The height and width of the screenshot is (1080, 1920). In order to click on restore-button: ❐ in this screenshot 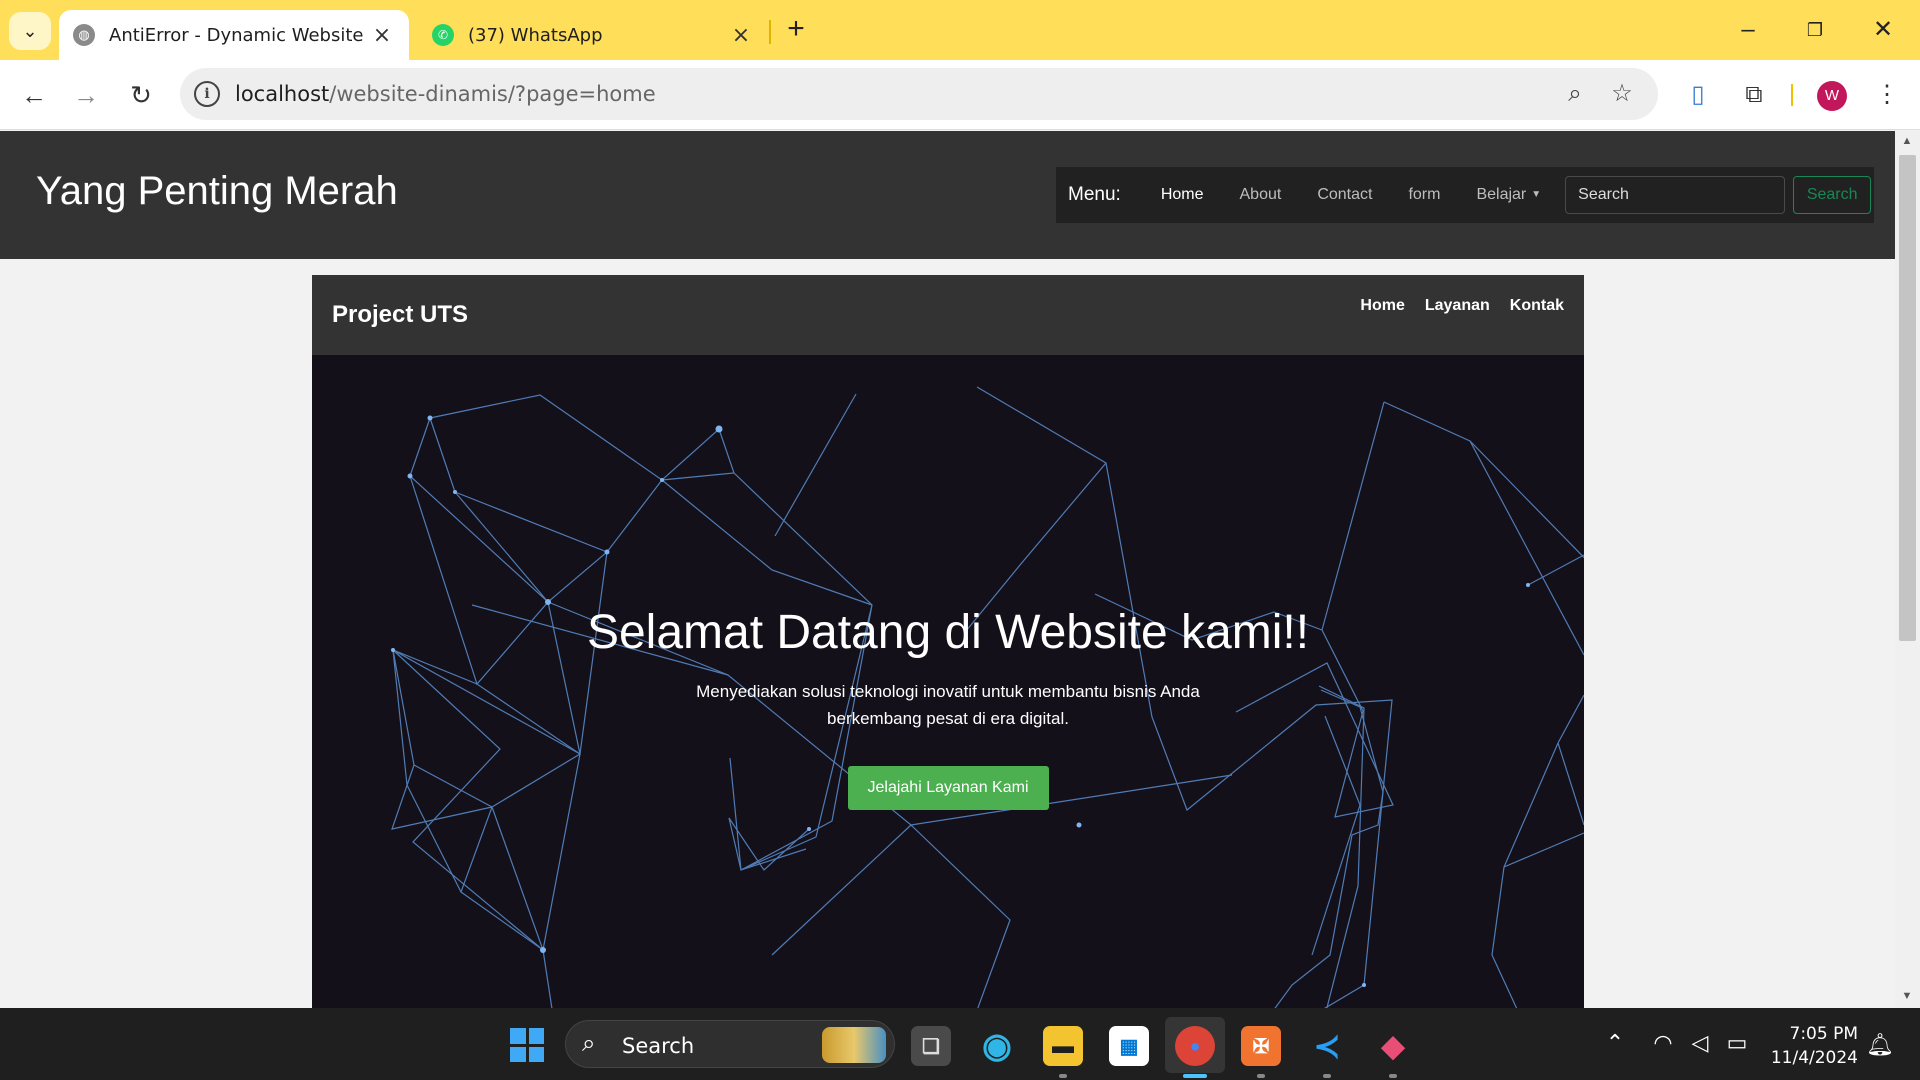, I will do `click(1815, 30)`.